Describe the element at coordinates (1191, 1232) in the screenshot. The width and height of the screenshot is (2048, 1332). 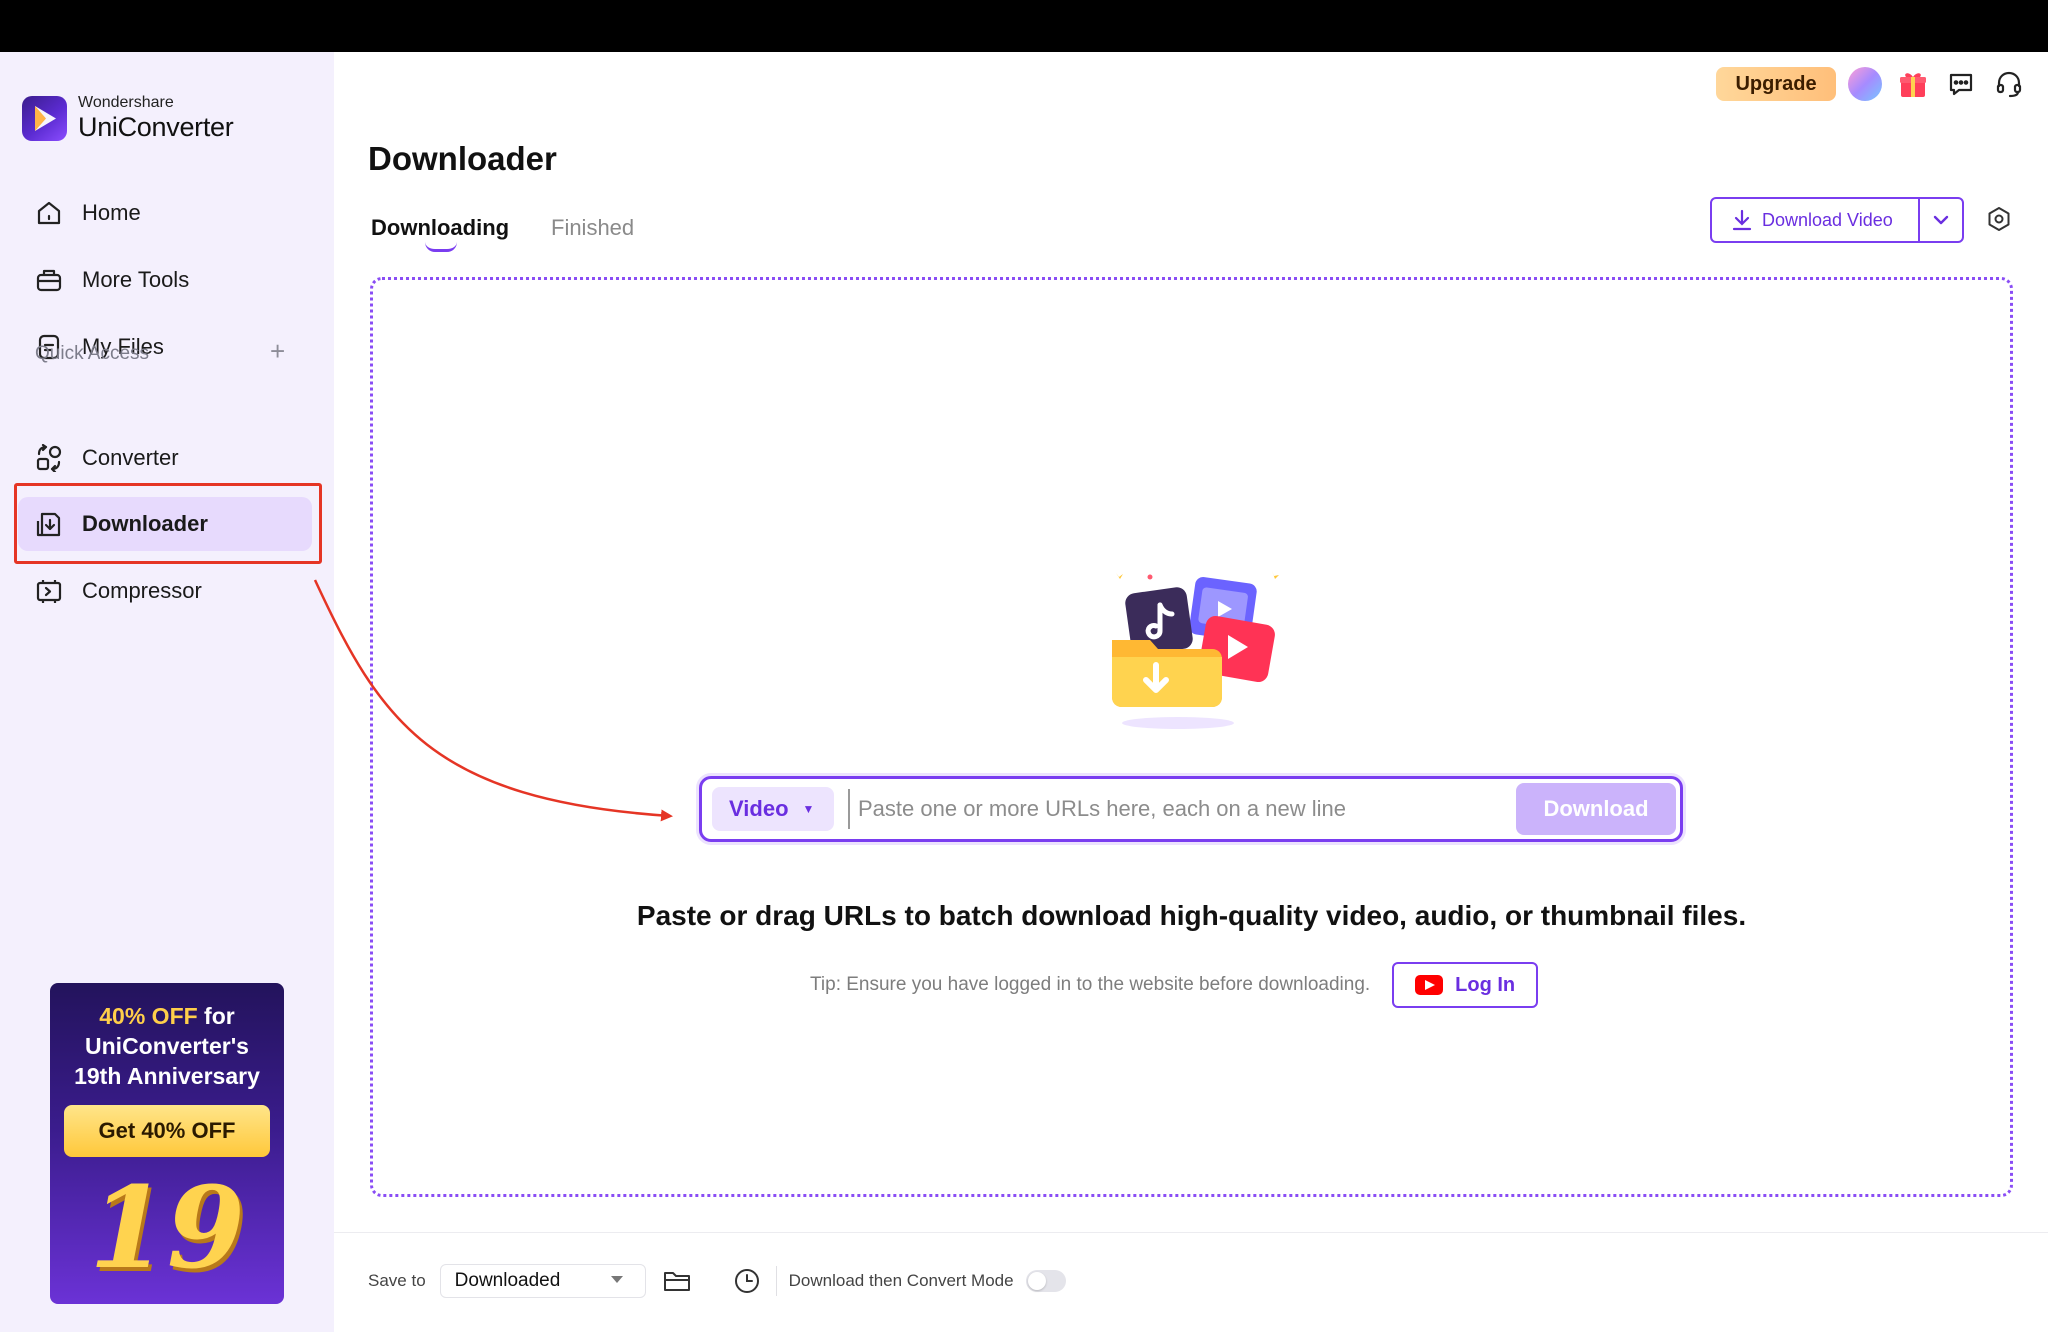
I see `bottom-divider` at that location.